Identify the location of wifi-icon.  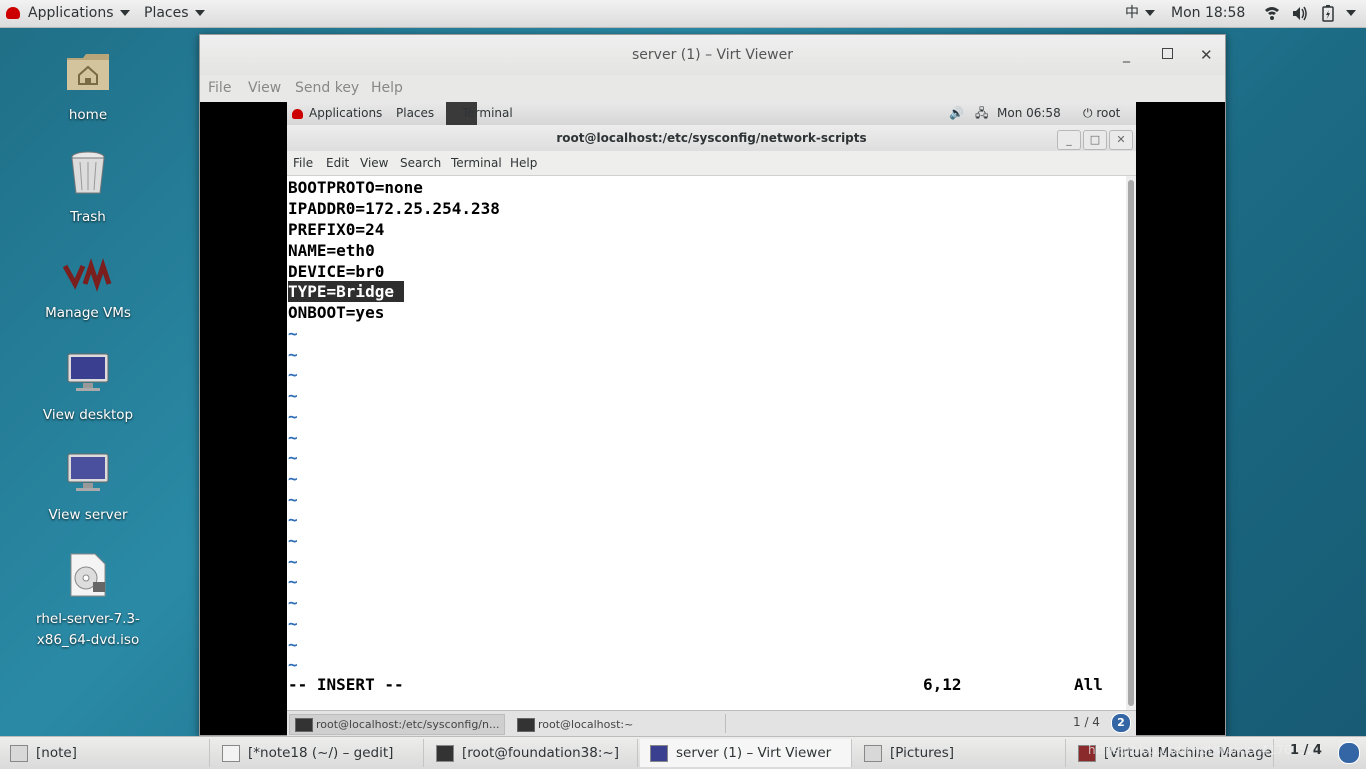
(1272, 13).